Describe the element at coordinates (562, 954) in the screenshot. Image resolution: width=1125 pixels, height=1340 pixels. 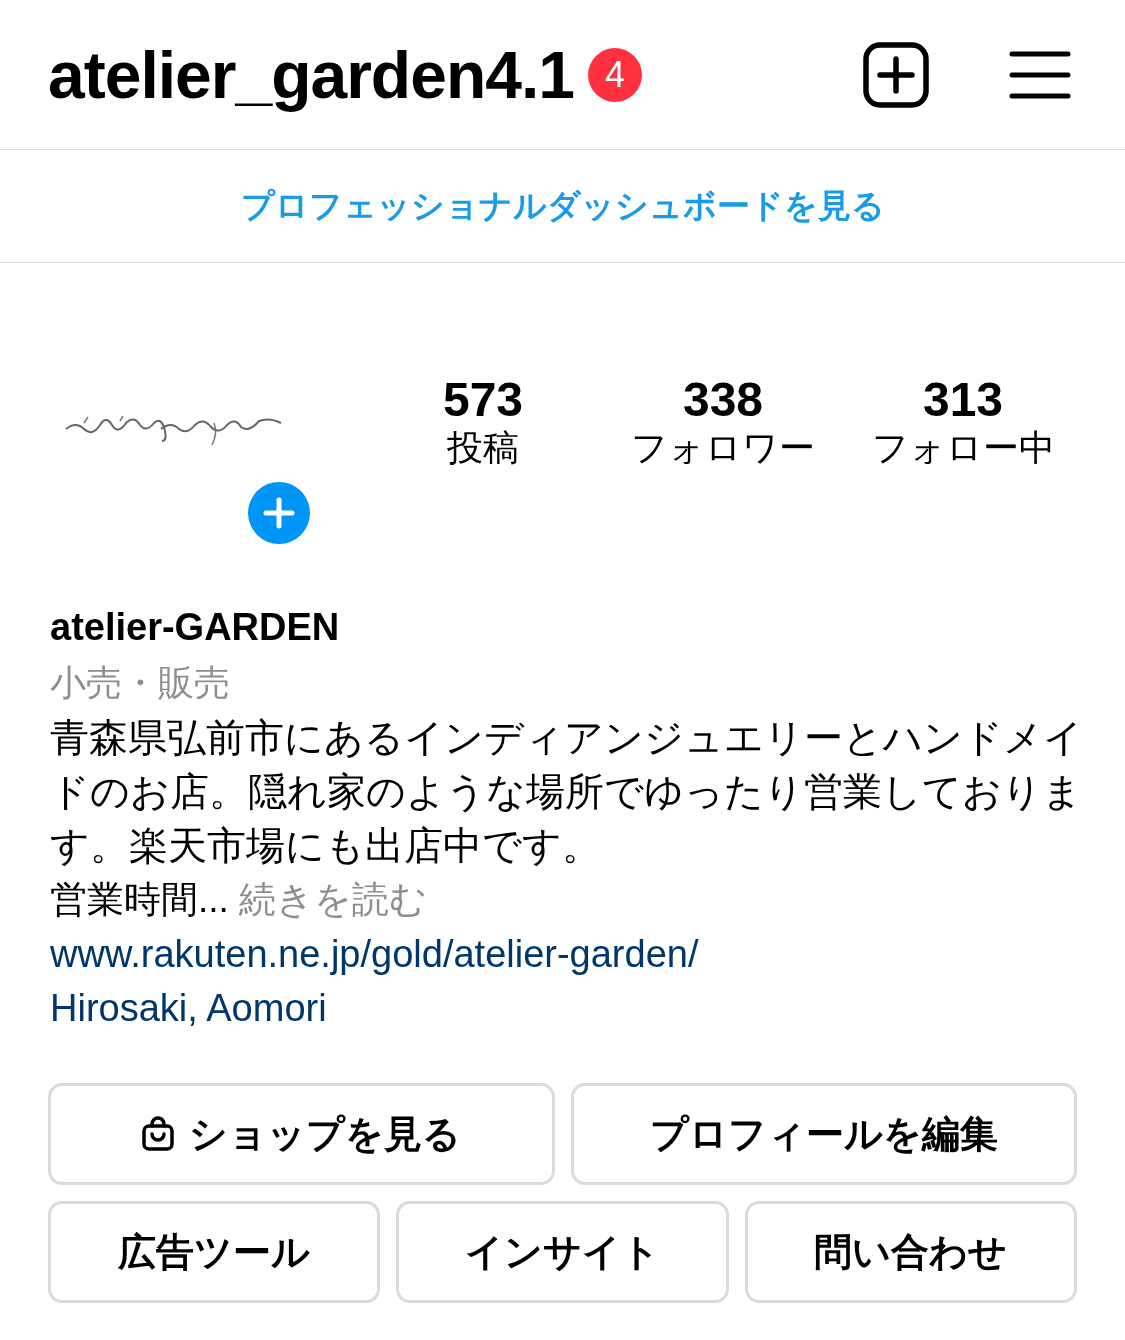
I see `website-link: www.rakuten.ne.jp/gold/atelier-garden/` at that location.